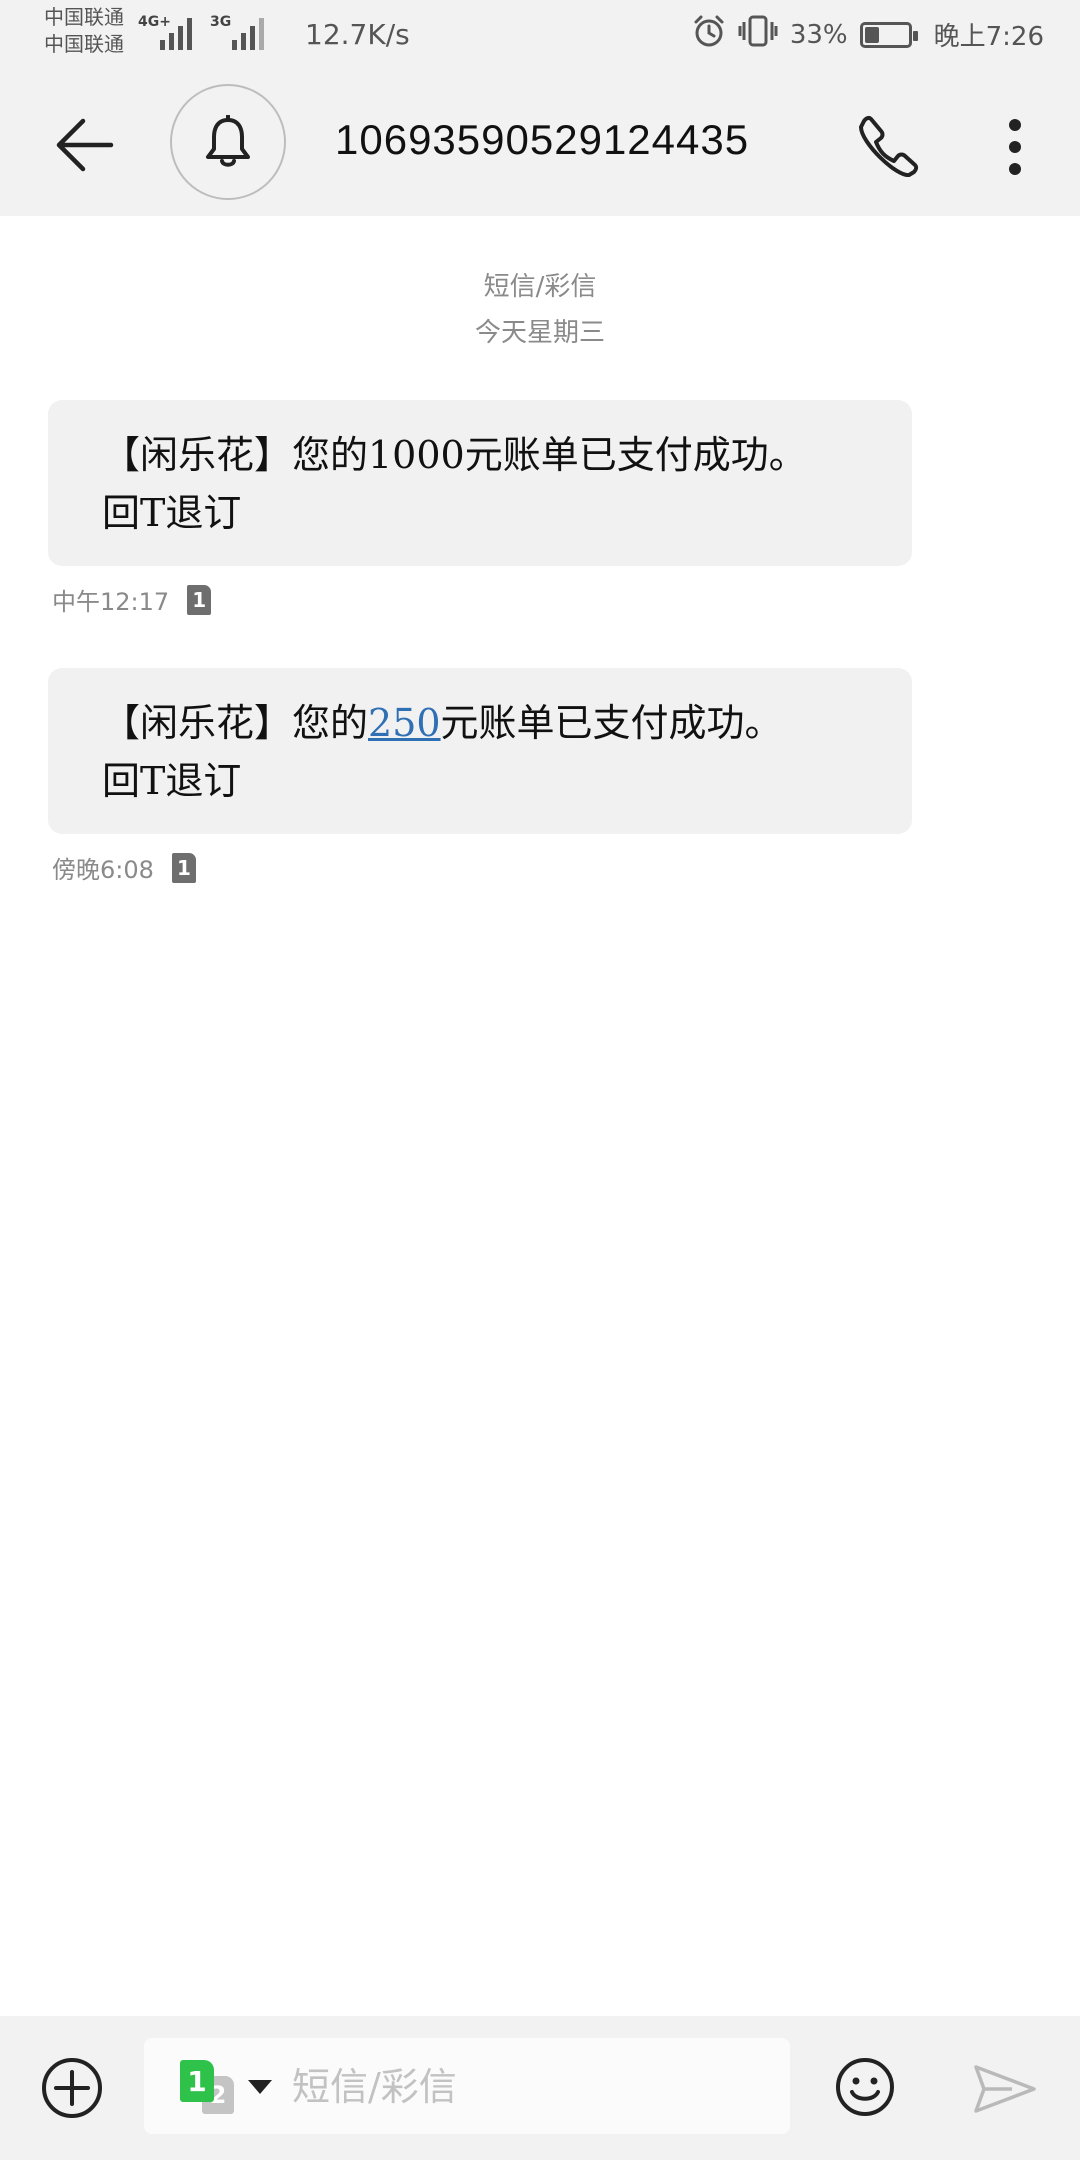 The width and height of the screenshot is (1080, 2160). Describe the element at coordinates (221, 22) in the screenshot. I see `network-type-2: 3G` at that location.